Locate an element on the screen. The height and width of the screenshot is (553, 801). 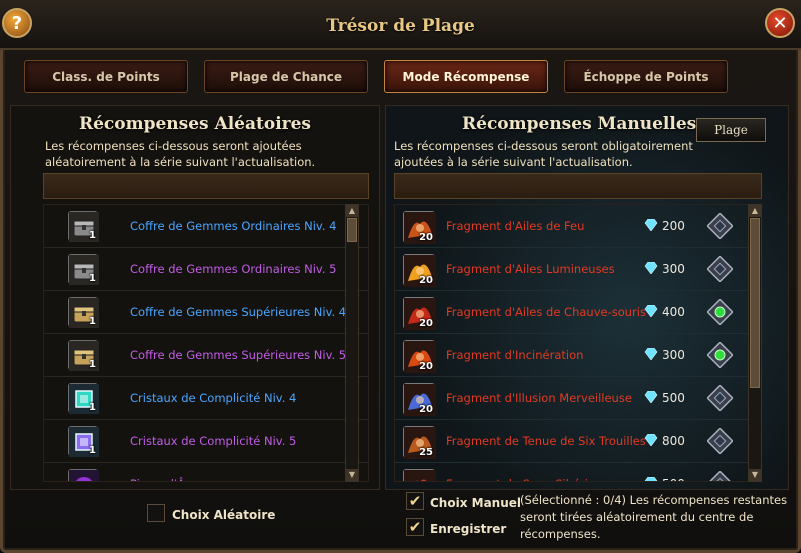
reward-row: 20 Fragment d'Illusion Merveilleuse 500 is located at coordinates (578, 398).